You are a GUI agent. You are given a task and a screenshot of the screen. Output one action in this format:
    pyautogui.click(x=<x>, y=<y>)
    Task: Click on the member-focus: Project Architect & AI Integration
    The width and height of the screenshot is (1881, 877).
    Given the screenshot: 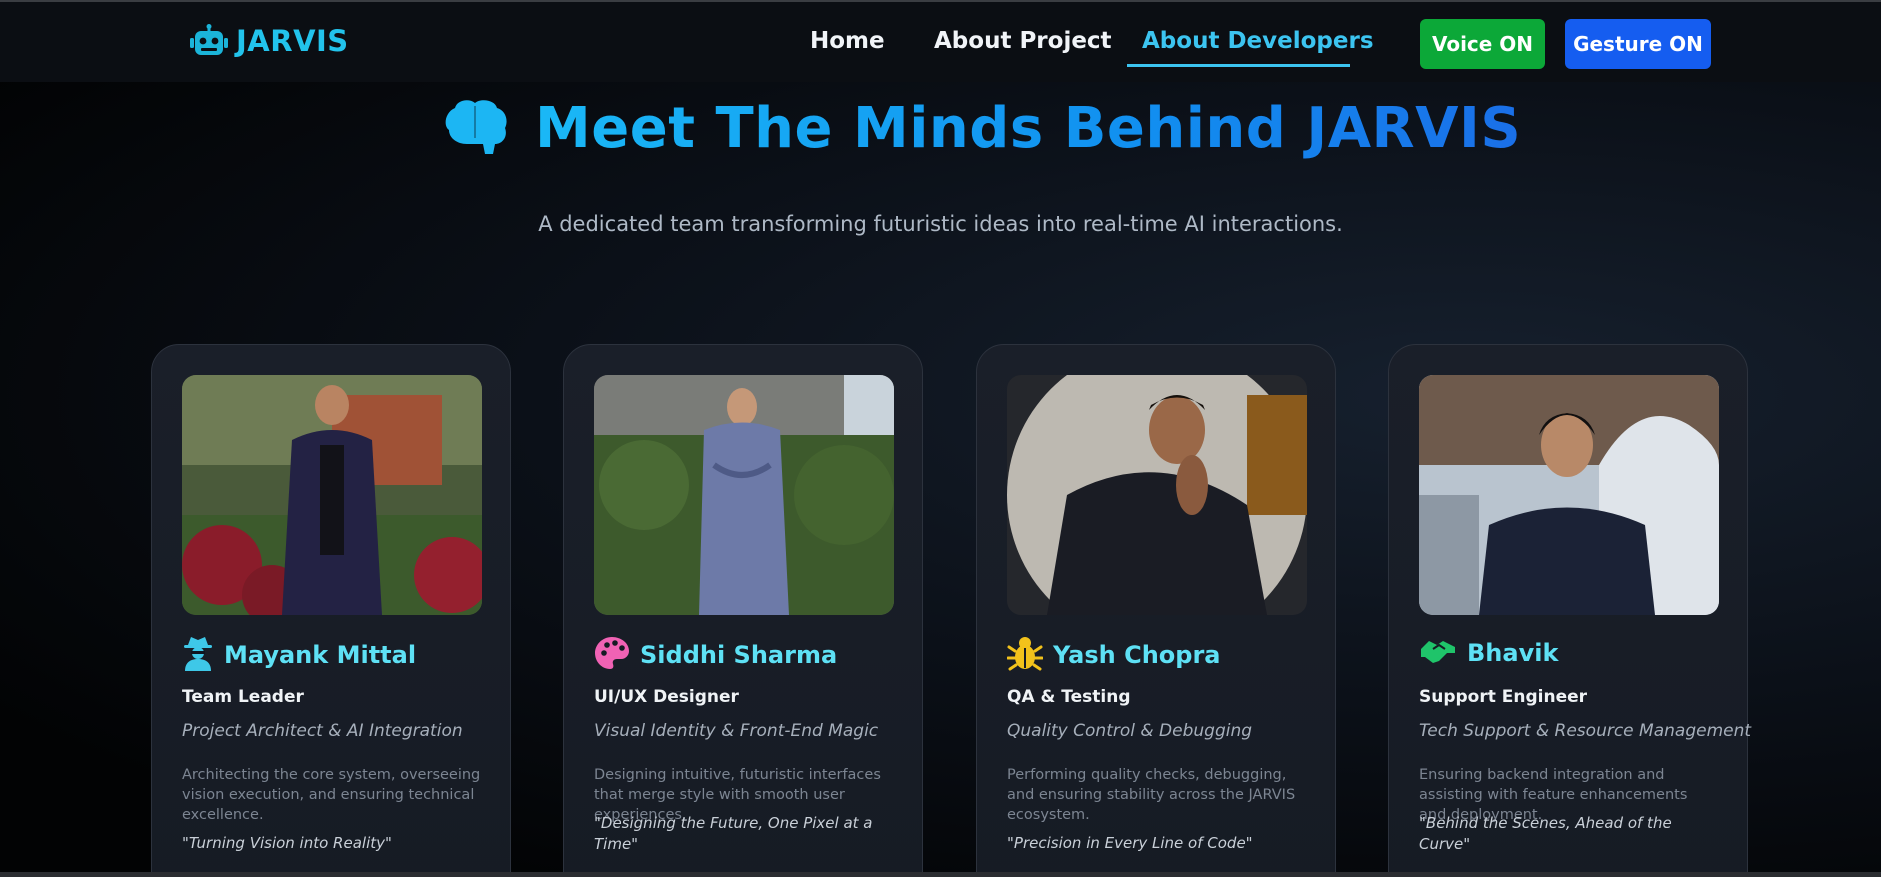 What is the action you would take?
    pyautogui.click(x=322, y=731)
    